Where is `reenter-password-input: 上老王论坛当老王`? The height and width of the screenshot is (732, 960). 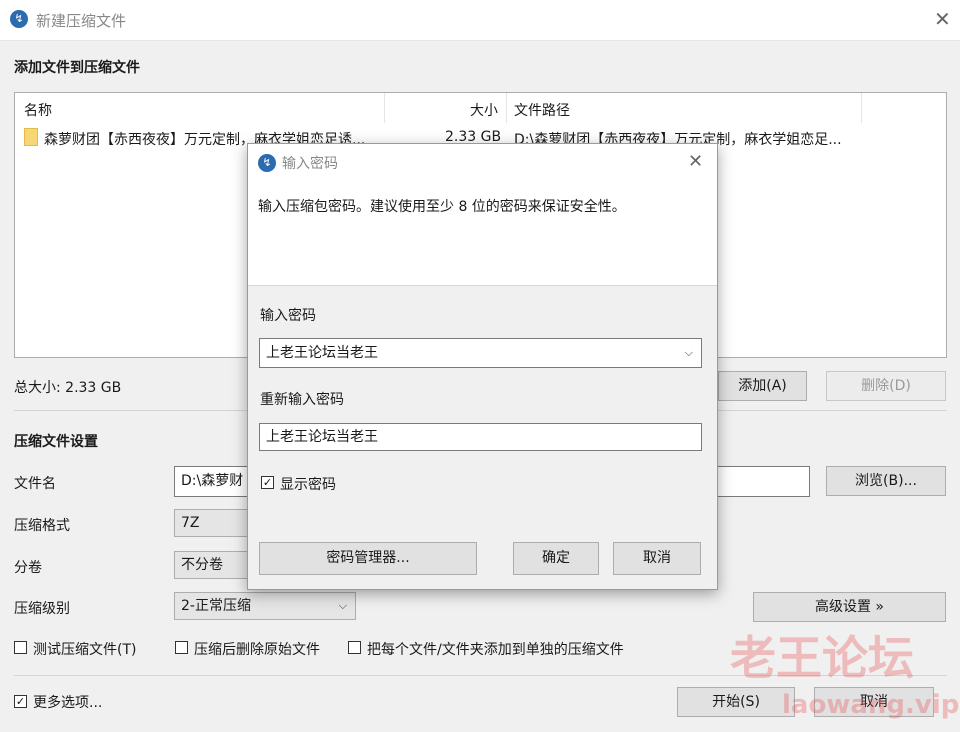
reenter-password-input: 上老王论坛当老王 is located at coordinates (480, 437).